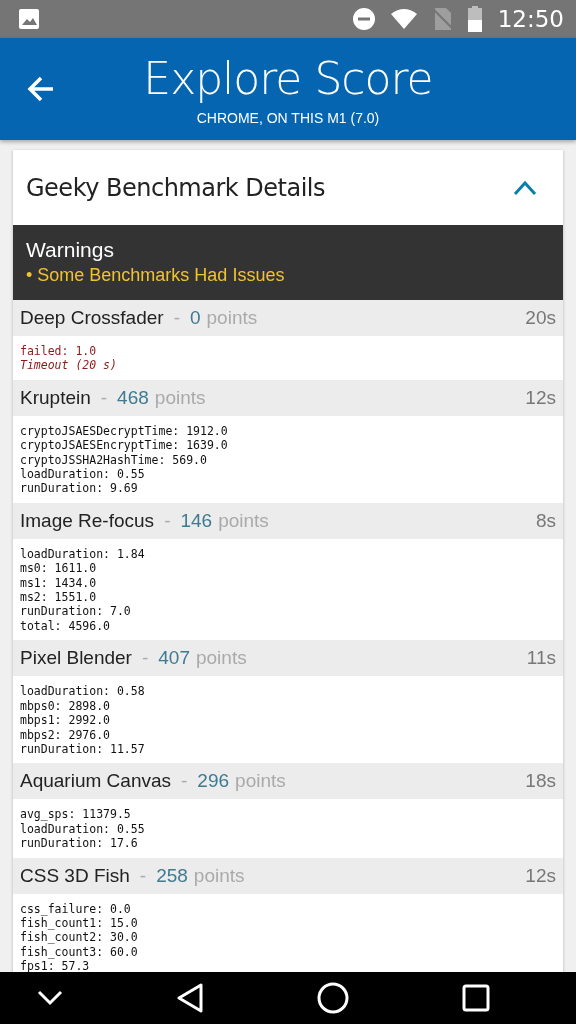 The width and height of the screenshot is (576, 1024). I want to click on card-title: Geeky Benchmark Details, so click(176, 187).